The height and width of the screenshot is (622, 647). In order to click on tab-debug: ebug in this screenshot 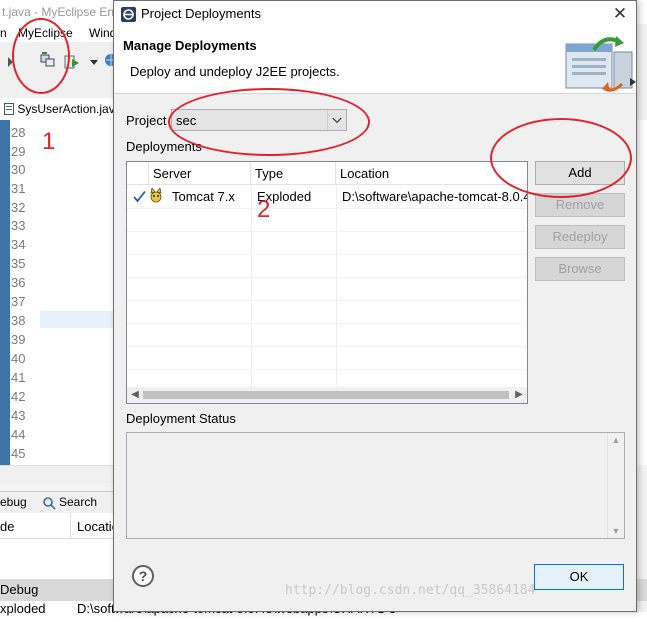, I will do `click(13, 502)`.